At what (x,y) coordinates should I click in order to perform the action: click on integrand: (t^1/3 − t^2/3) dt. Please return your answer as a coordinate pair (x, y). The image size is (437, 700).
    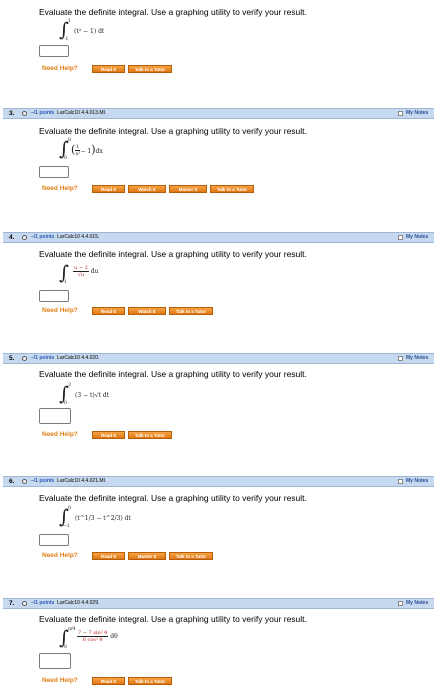
    Looking at the image, I should click on (103, 518).